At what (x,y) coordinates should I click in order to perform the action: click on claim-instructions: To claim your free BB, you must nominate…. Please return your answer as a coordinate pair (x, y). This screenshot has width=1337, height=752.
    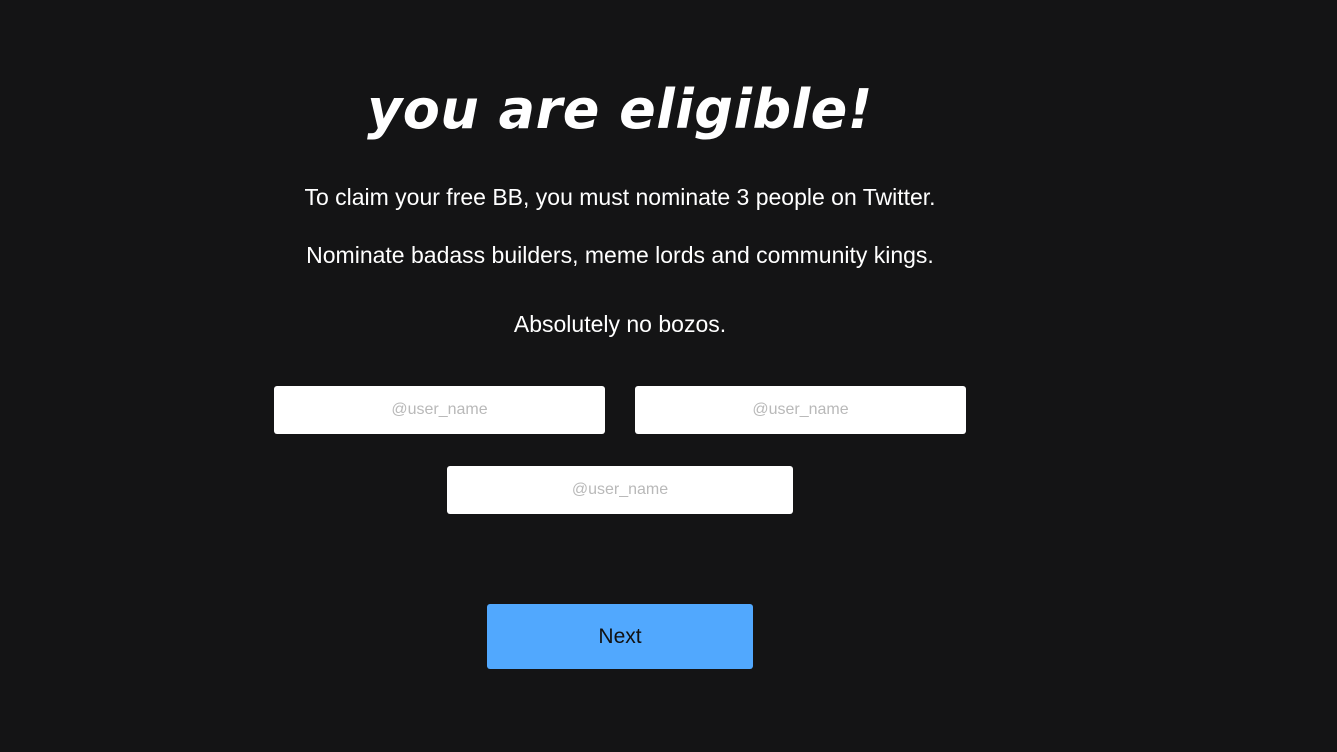
    Looking at the image, I should click on (620, 197).